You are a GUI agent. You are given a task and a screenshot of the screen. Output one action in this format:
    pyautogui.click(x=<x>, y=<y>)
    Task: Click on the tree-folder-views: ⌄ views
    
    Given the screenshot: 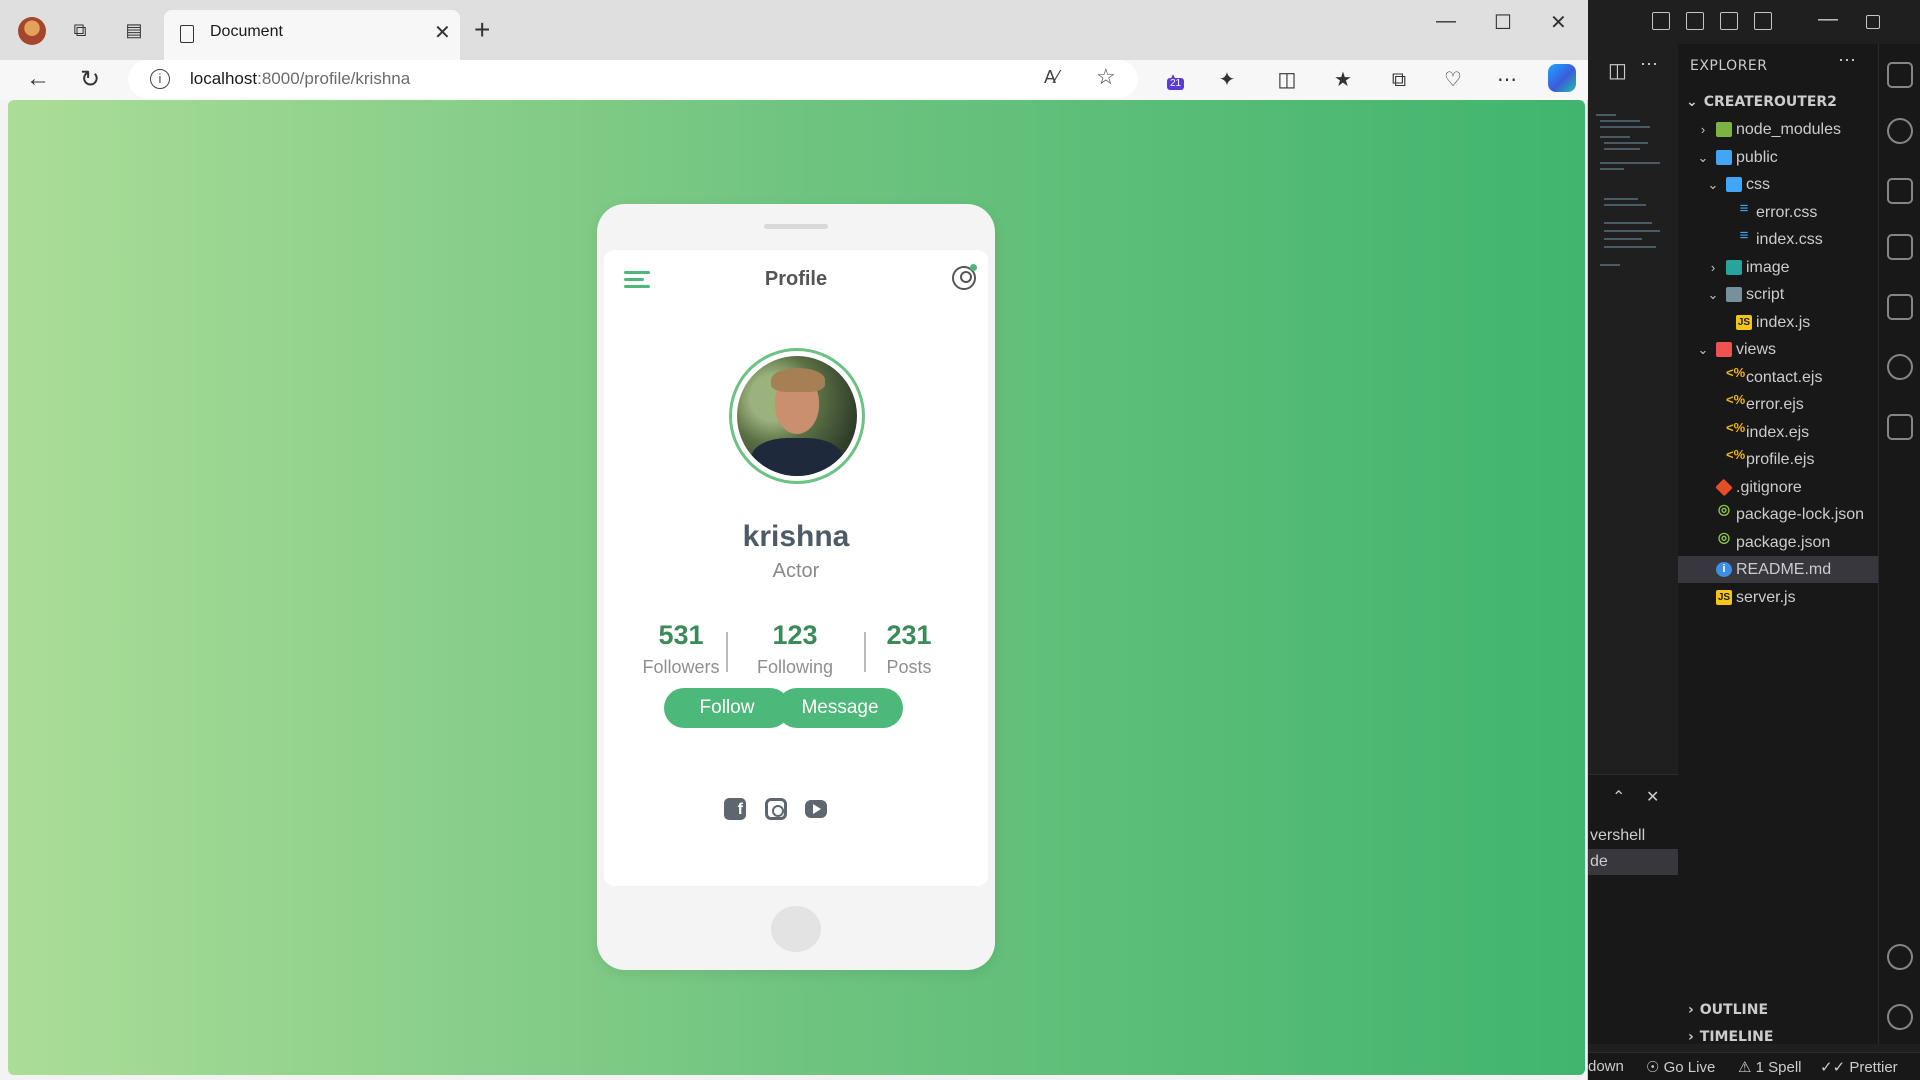 What is the action you would take?
    pyautogui.click(x=1778, y=349)
    